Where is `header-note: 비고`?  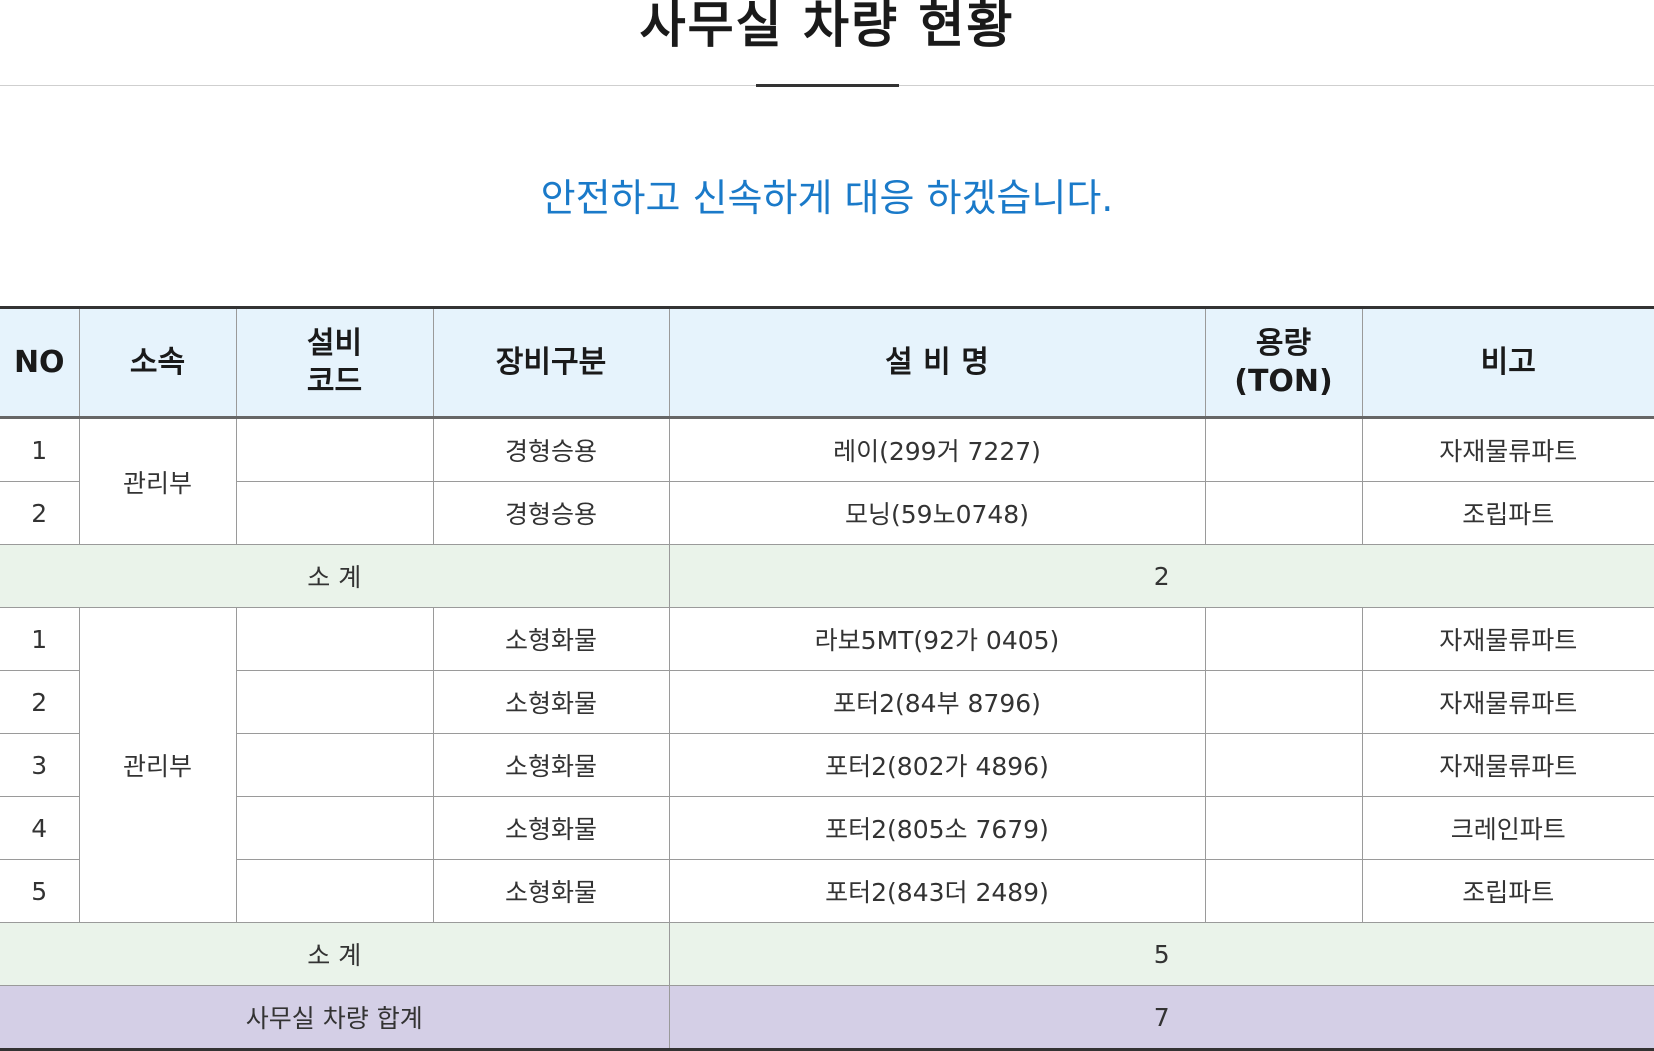 header-note: 비고 is located at coordinates (1507, 362).